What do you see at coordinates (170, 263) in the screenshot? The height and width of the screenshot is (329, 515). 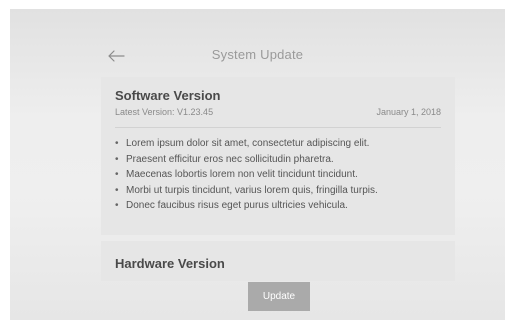 I see `hardware-version-title: Hardware Version` at bounding box center [170, 263].